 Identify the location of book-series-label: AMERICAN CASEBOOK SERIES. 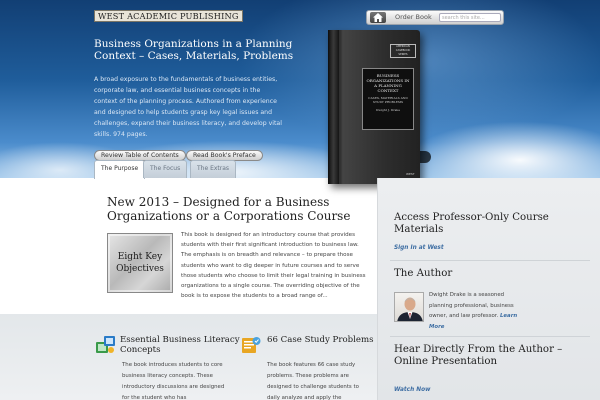
(403, 51).